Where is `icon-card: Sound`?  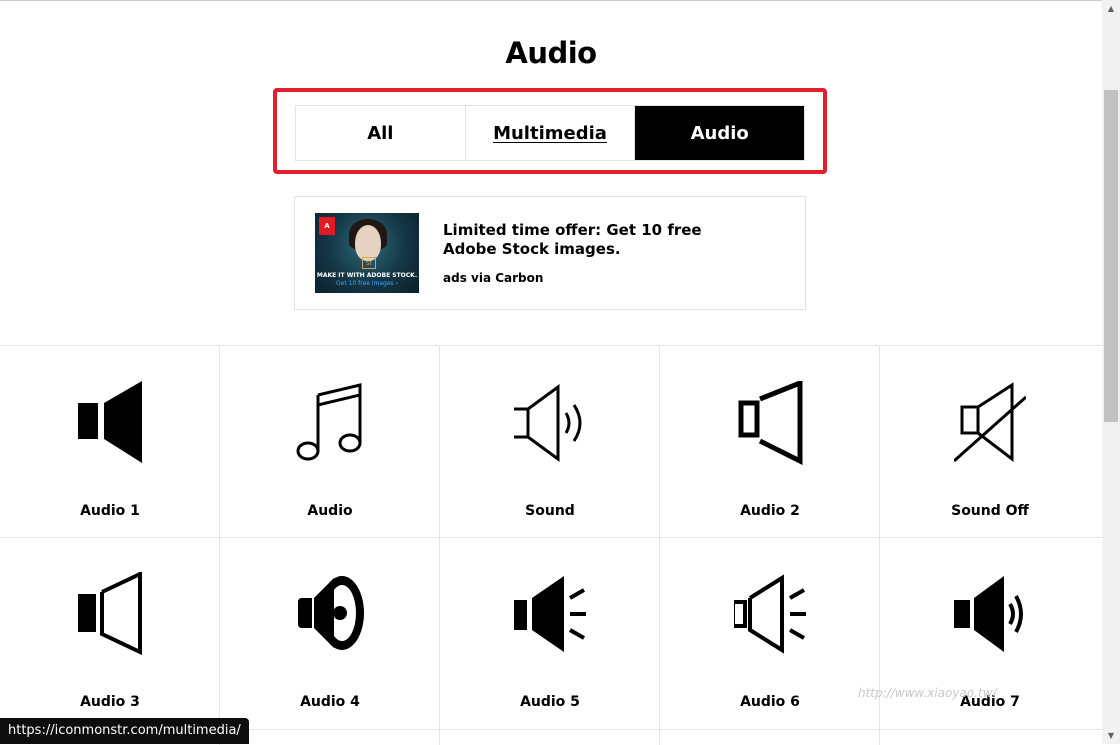 icon-card: Sound is located at coordinates (550, 440).